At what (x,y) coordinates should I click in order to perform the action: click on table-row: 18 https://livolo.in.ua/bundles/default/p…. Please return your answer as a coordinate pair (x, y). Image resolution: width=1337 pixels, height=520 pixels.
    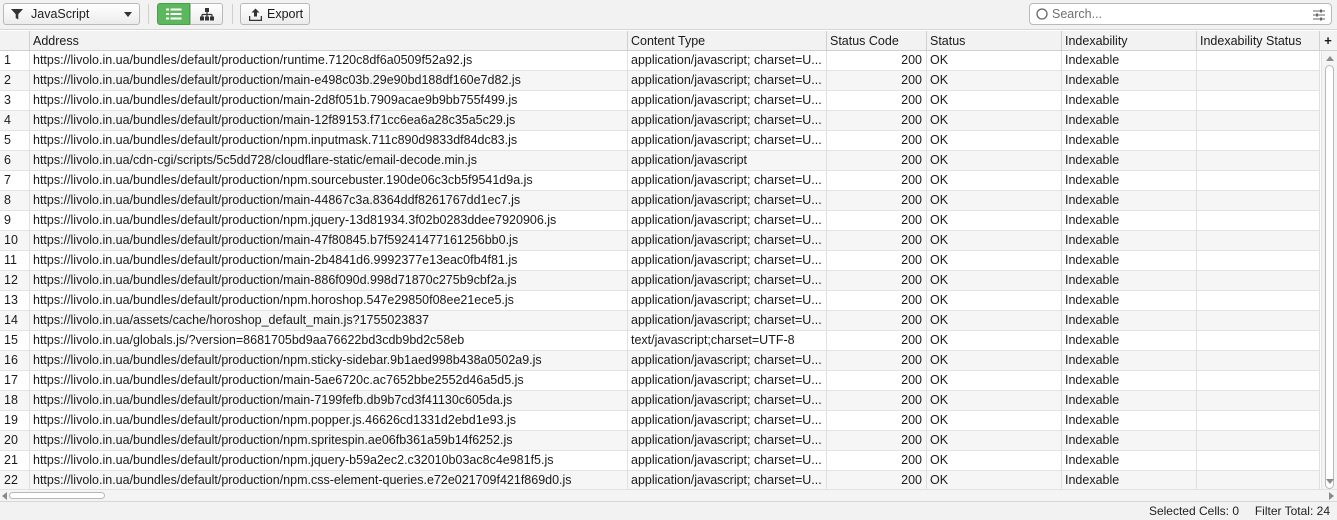
    Looking at the image, I should click on (660, 401).